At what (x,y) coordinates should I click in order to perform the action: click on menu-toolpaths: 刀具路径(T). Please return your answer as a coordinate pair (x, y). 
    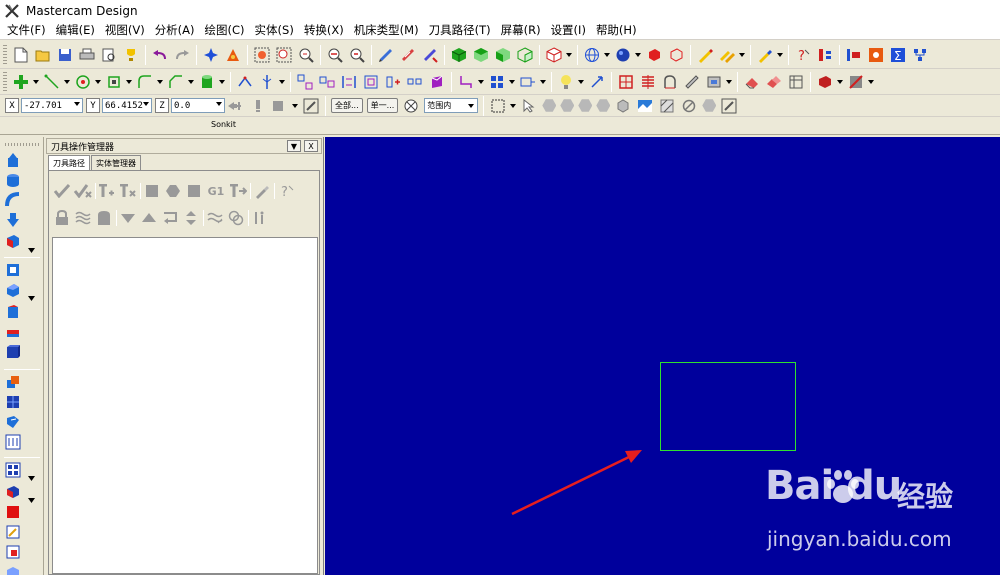
    Looking at the image, I should click on (460, 30).